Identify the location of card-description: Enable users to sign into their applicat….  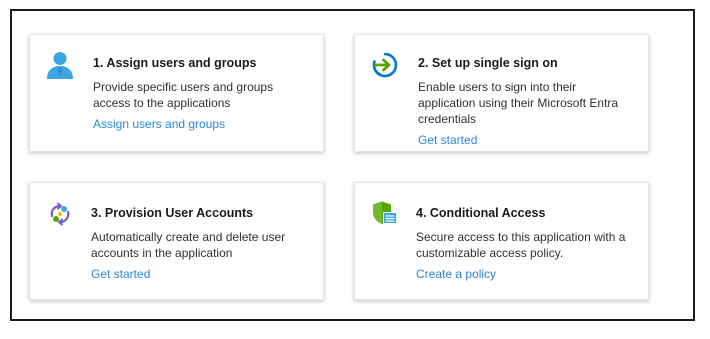
(518, 103).